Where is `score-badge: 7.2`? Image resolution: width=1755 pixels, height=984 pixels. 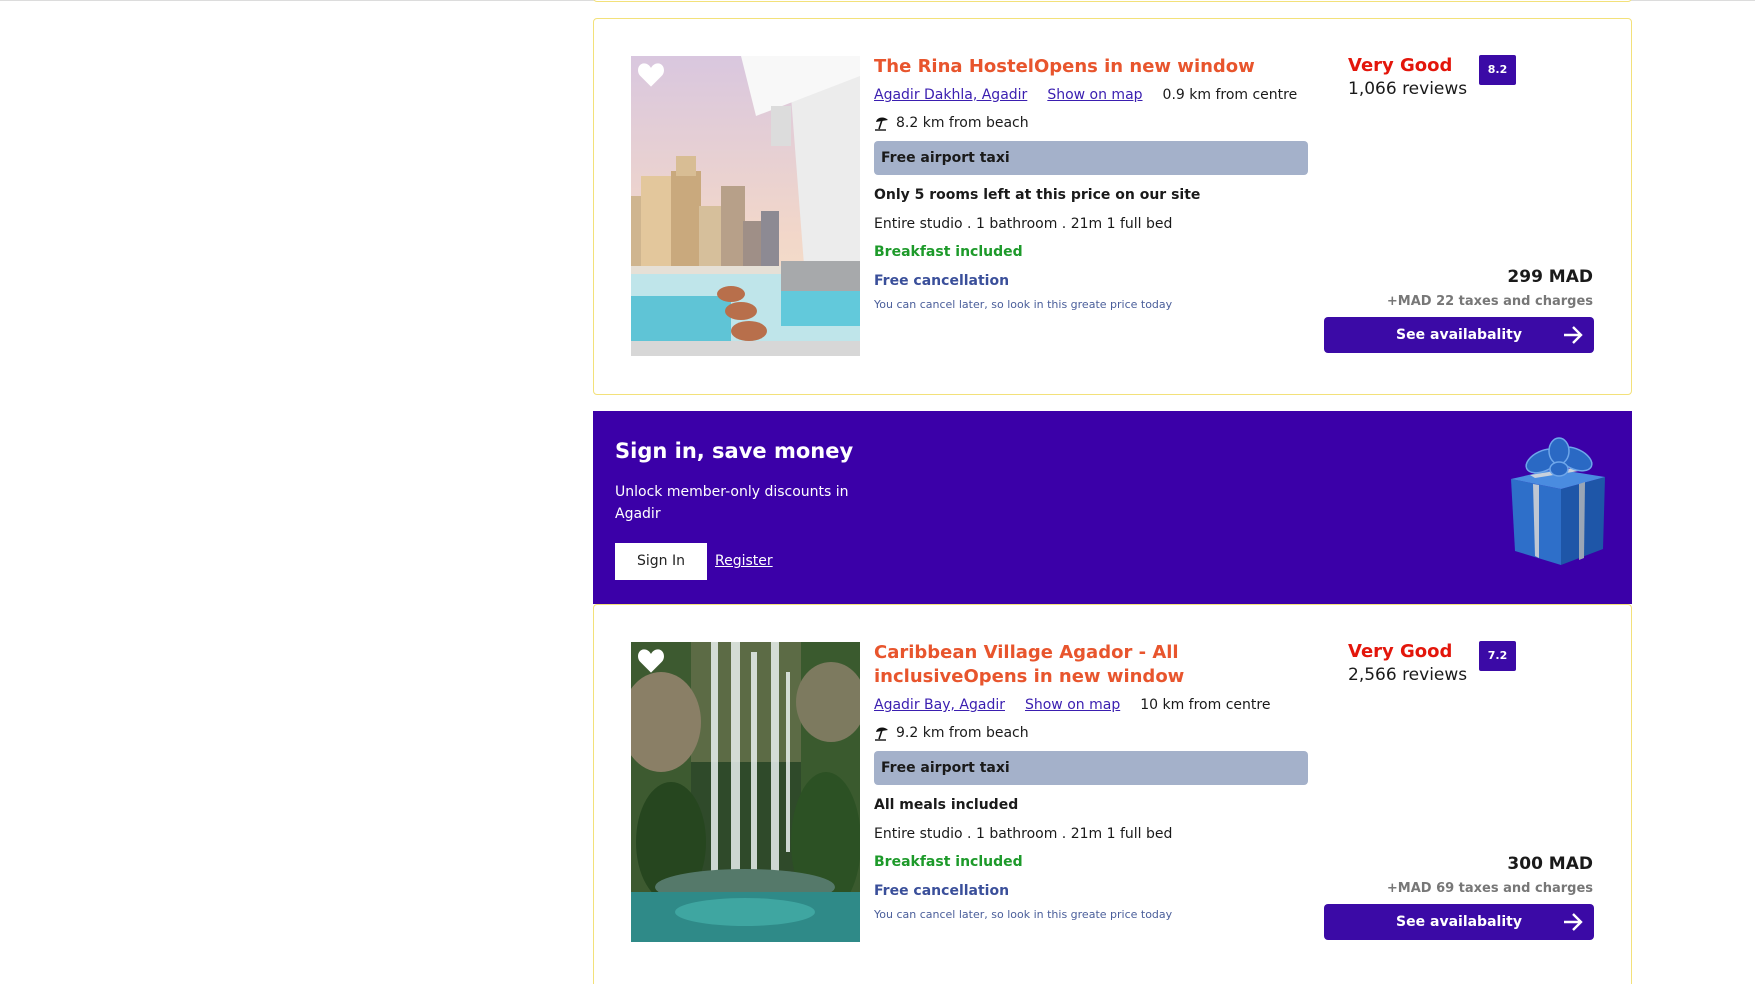 score-badge: 7.2 is located at coordinates (1497, 656).